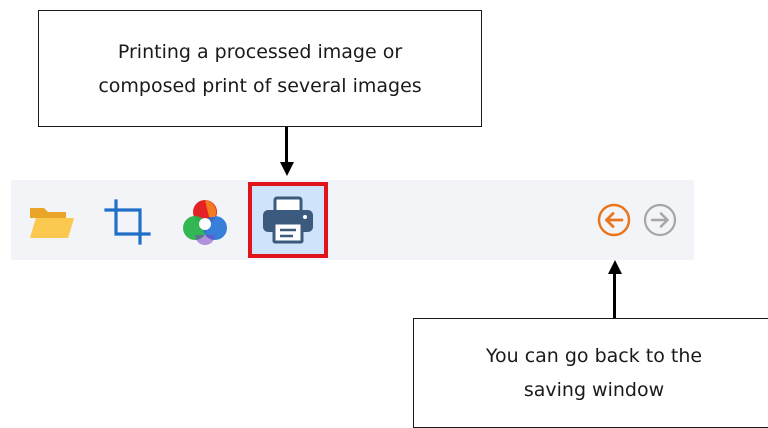 The image size is (768, 428). I want to click on arrow-left-circle-icon, so click(614, 220).